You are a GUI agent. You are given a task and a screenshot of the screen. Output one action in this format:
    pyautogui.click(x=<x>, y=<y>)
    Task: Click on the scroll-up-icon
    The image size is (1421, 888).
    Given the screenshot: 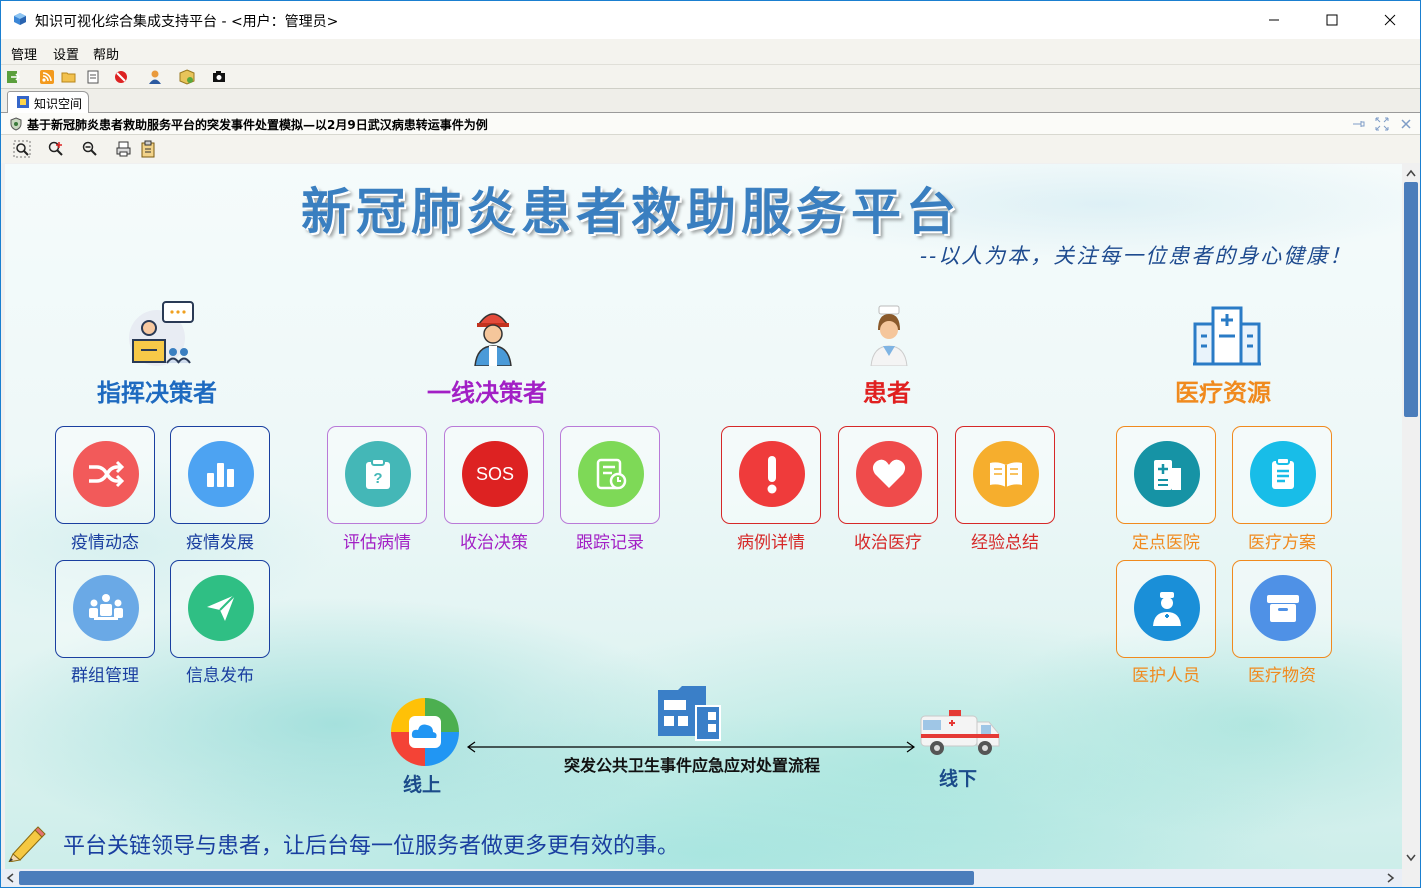 What is the action you would take?
    pyautogui.click(x=1411, y=173)
    